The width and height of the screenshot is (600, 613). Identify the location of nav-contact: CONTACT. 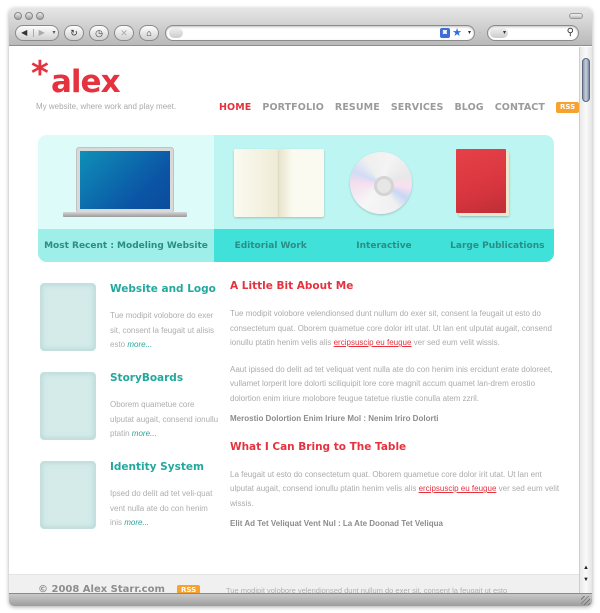
(520, 107).